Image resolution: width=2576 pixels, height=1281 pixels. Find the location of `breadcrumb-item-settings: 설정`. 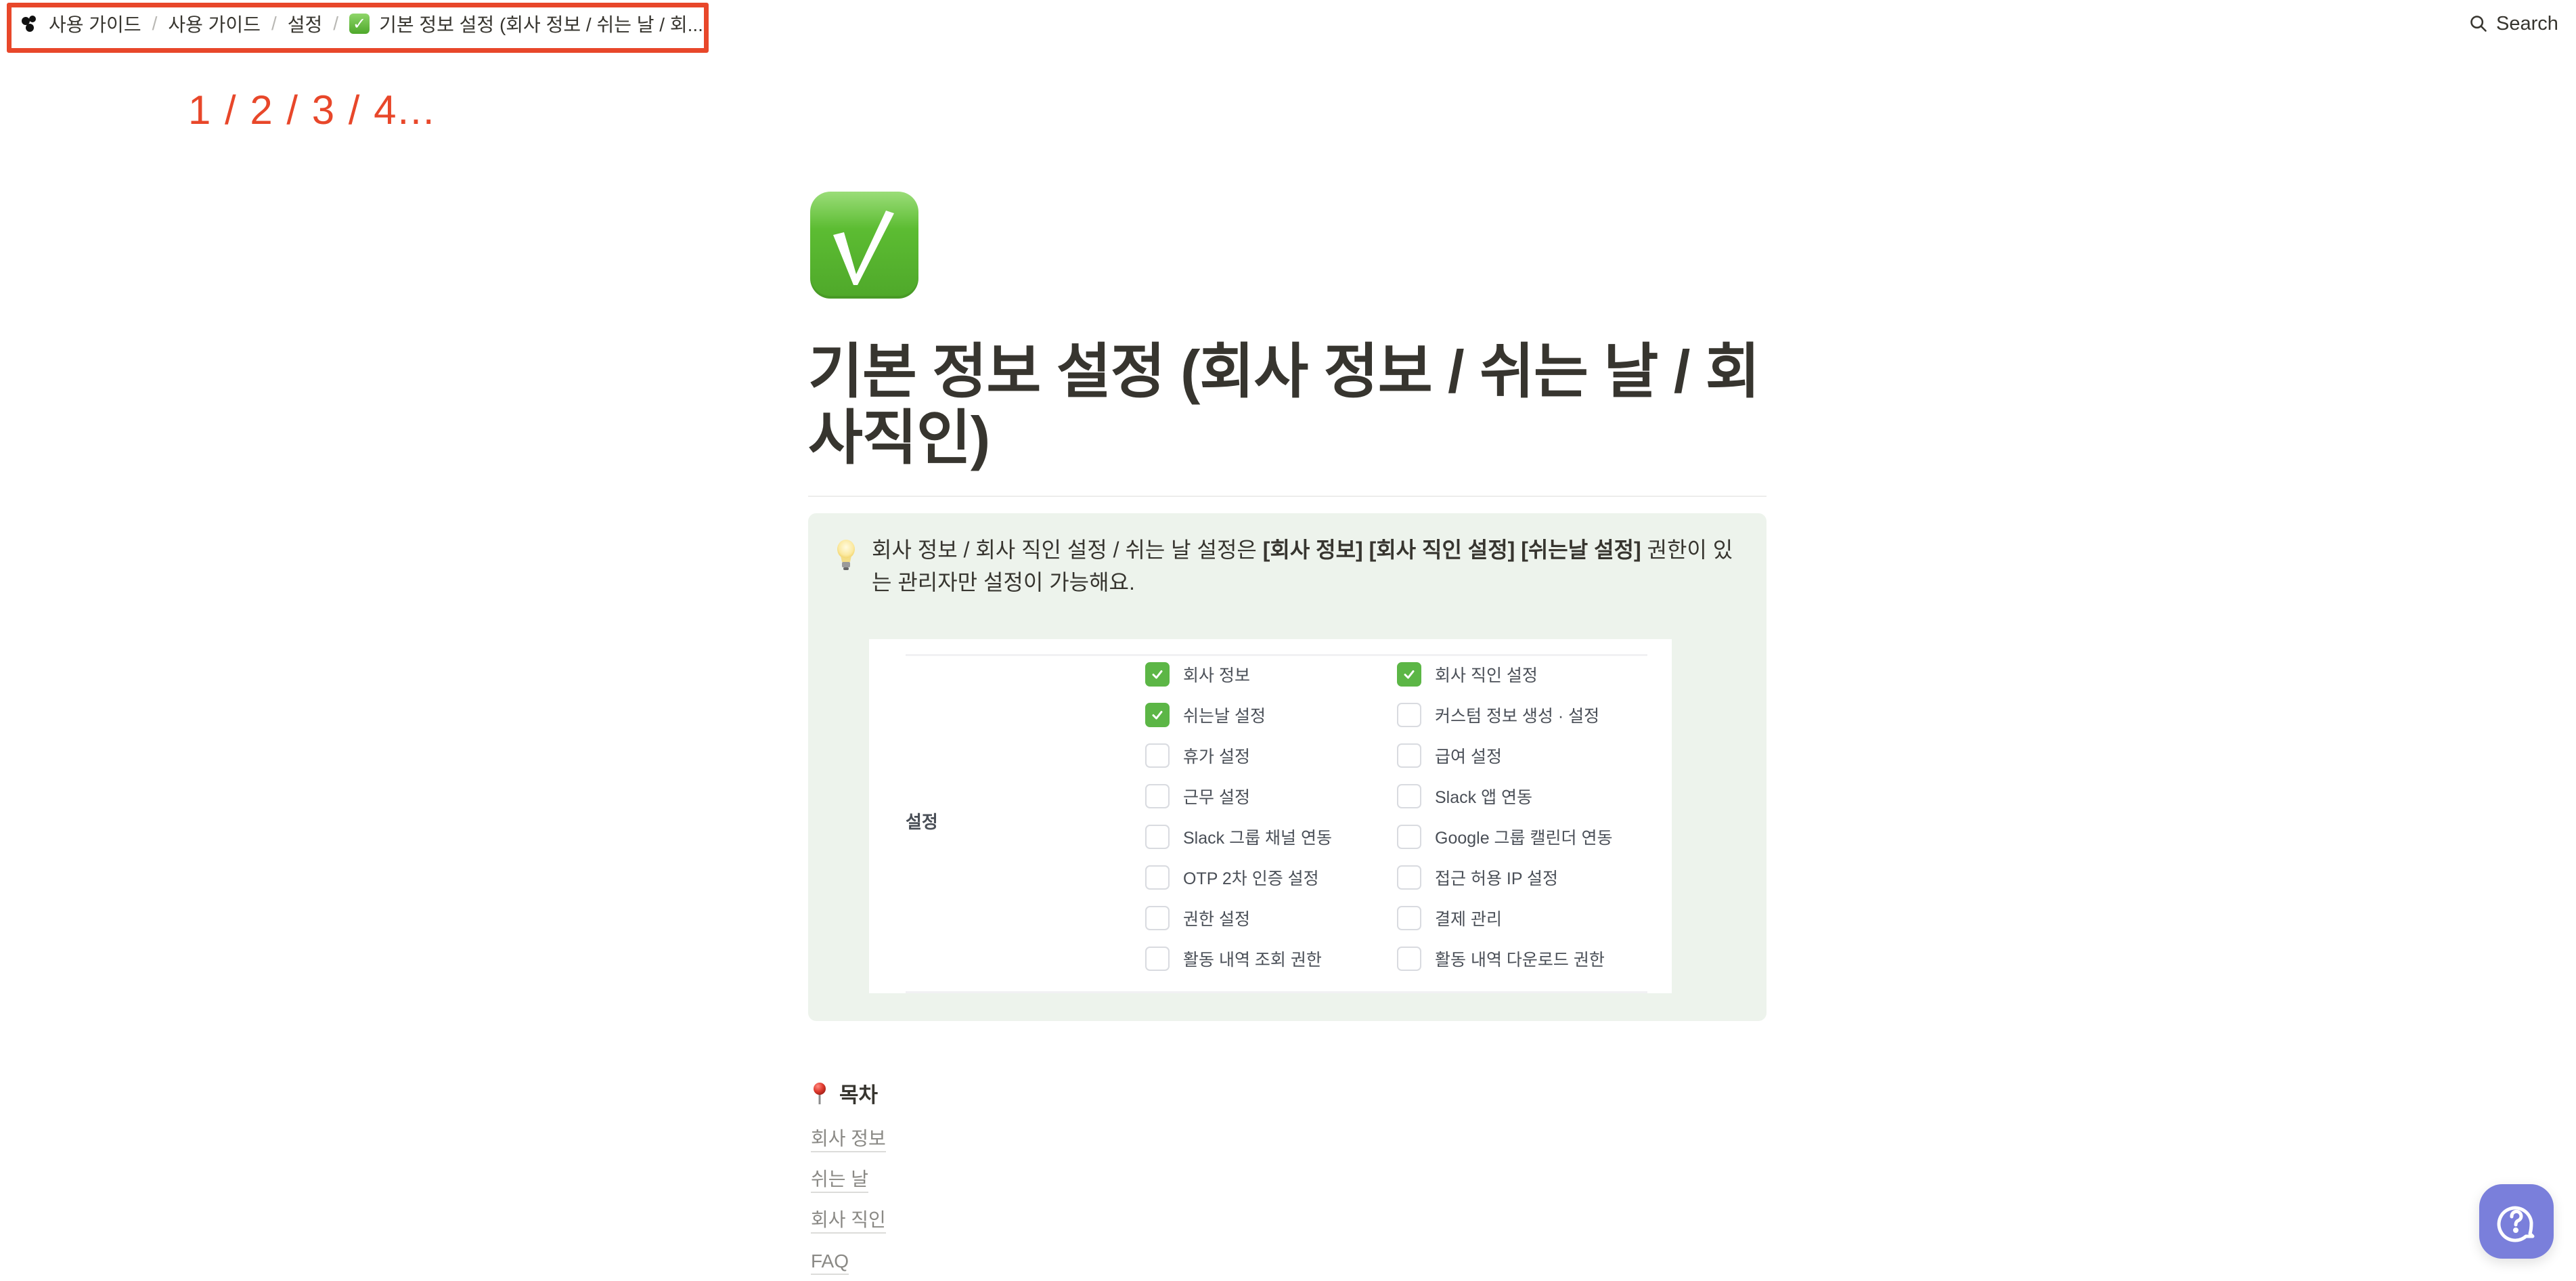

breadcrumb-item-settings: 설정 is located at coordinates (305, 23).